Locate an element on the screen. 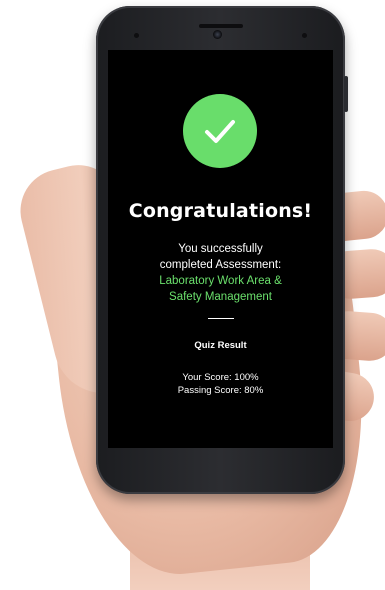 The width and height of the screenshot is (385, 590). check-icon is located at coordinates (220, 131).